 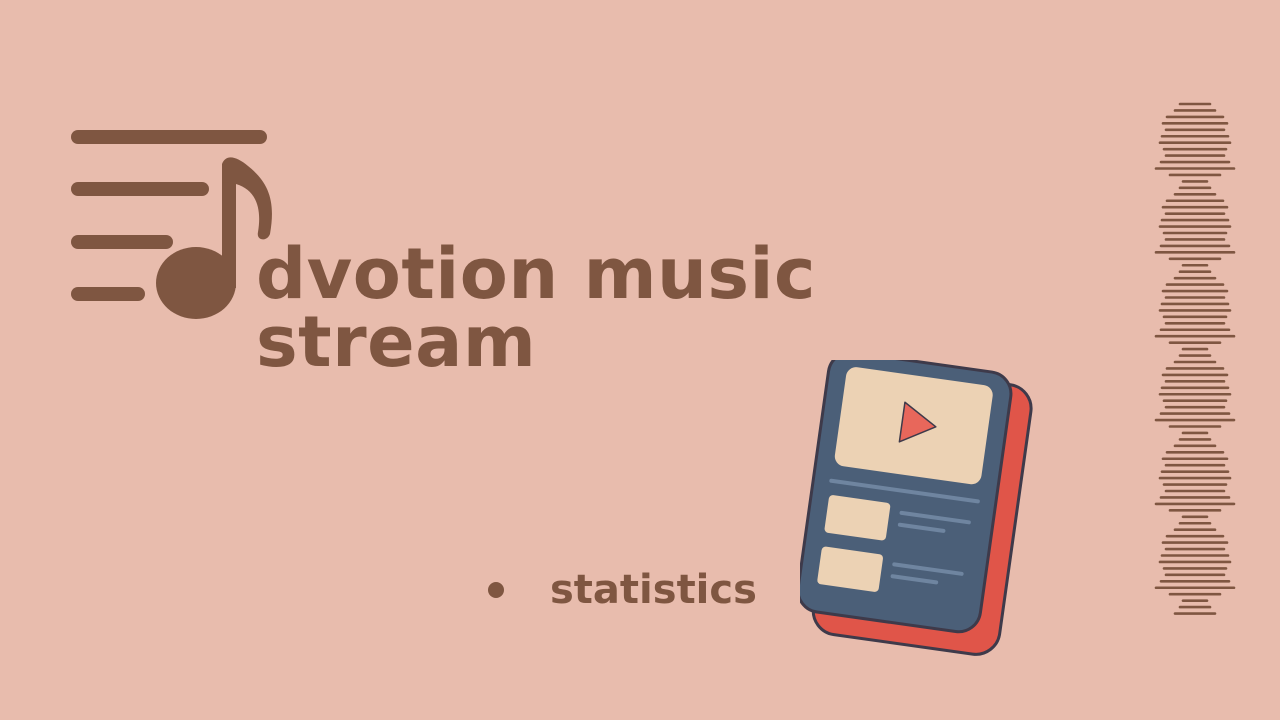 What do you see at coordinates (1195, 358) in the screenshot?
I see `sound-waveform-icon` at bounding box center [1195, 358].